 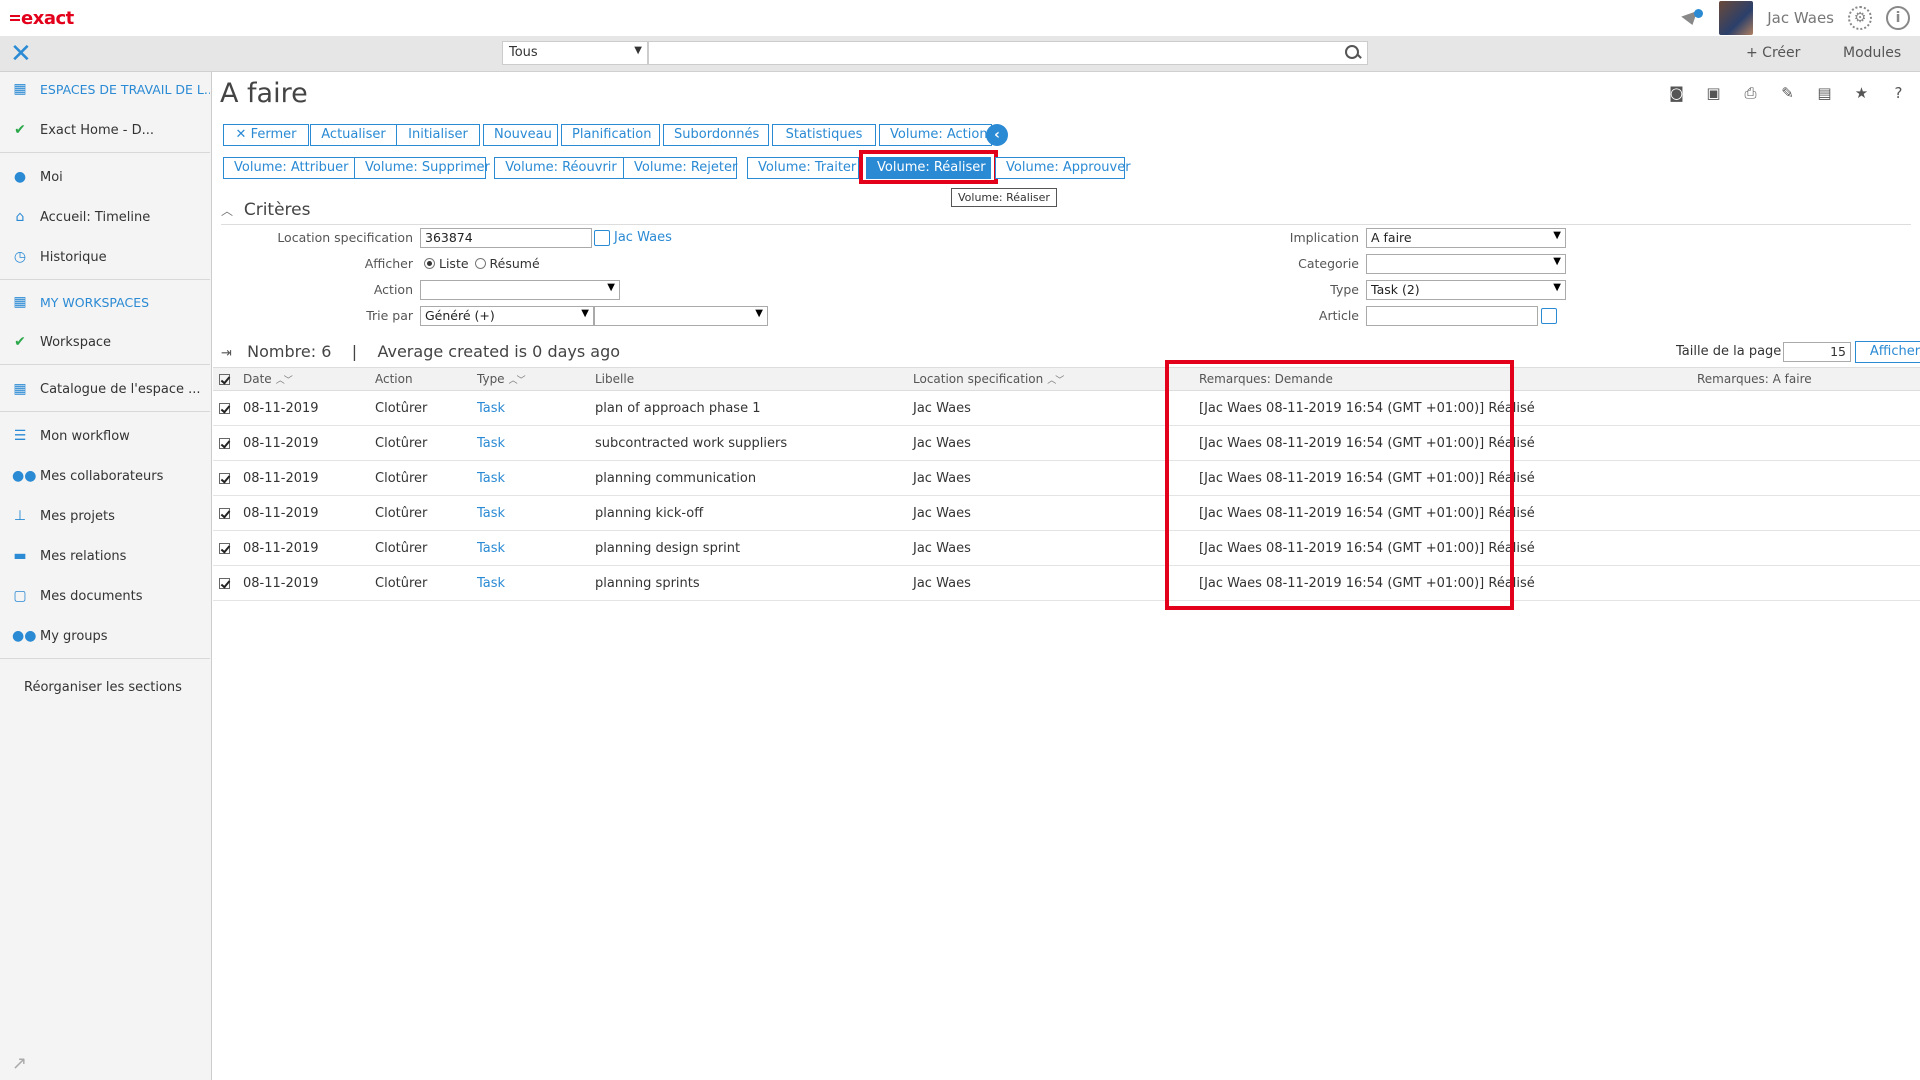 I want to click on show-button: Afficher, so click(x=1887, y=352).